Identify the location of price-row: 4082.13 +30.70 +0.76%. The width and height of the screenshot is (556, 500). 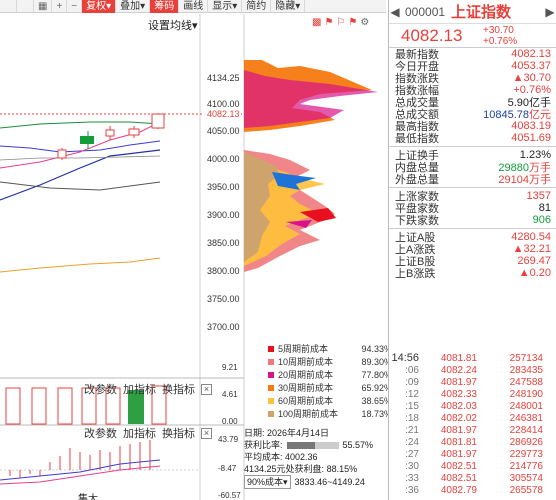
(472, 36).